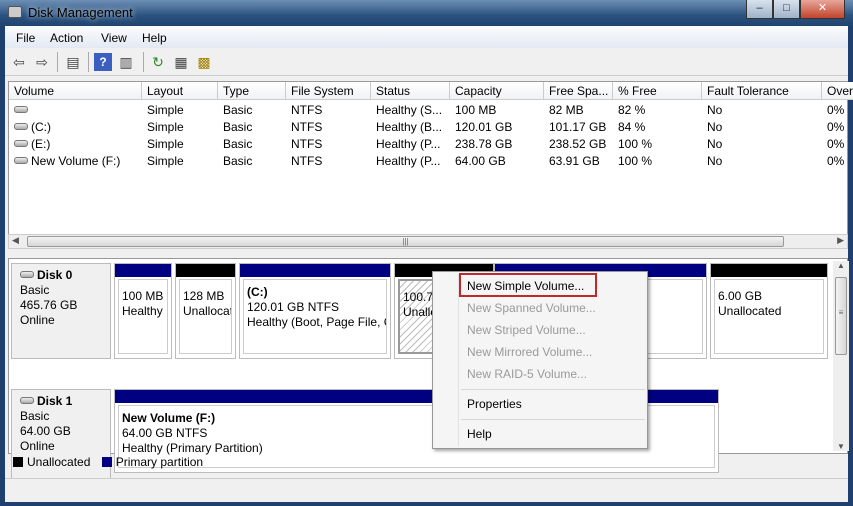 Image resolution: width=853 pixels, height=506 pixels. Describe the element at coordinates (252, 126) in the screenshot. I see `table-cell: Basic` at that location.